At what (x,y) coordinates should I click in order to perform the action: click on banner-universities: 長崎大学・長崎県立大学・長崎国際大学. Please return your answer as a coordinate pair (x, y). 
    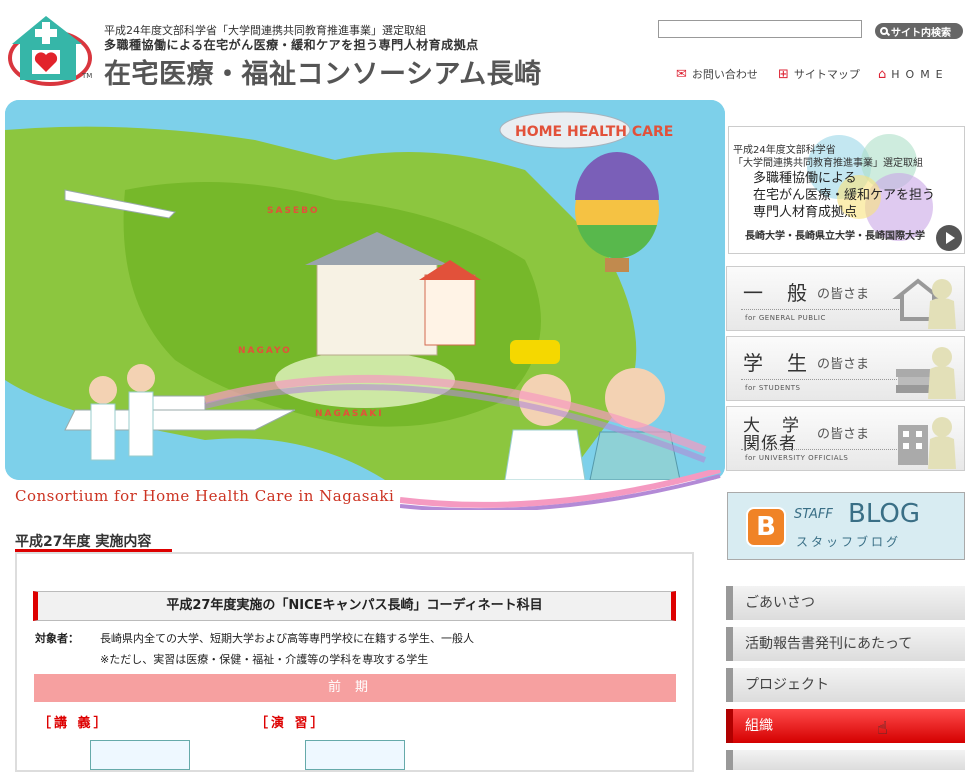
    Looking at the image, I should click on (835, 236).